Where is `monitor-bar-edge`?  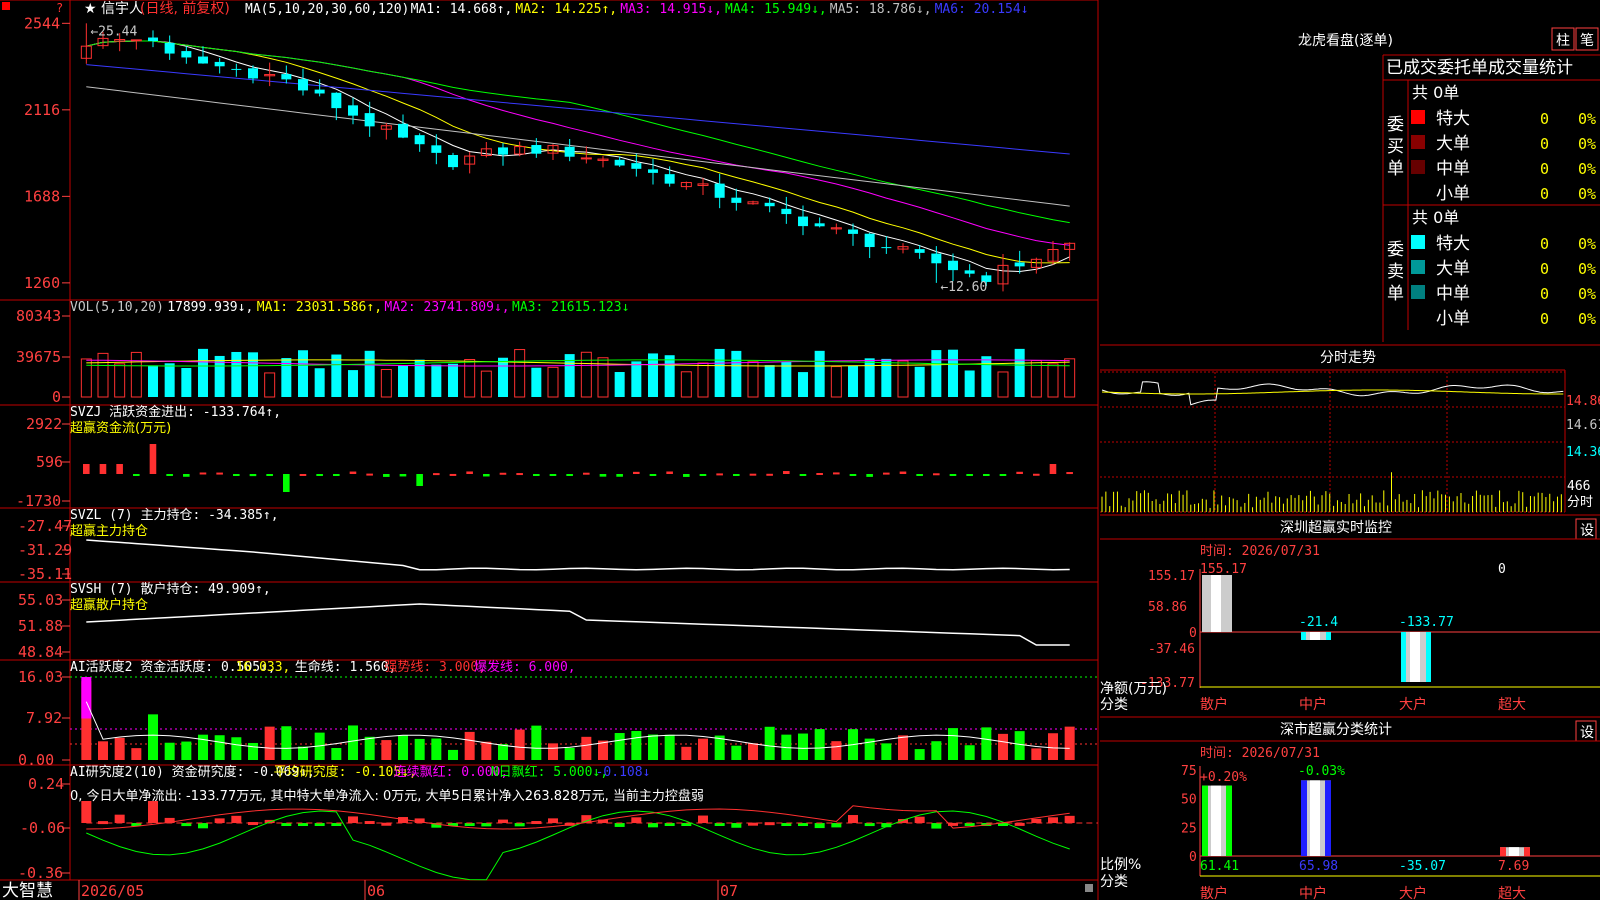
monitor-bar-edge is located at coordinates (1328, 636).